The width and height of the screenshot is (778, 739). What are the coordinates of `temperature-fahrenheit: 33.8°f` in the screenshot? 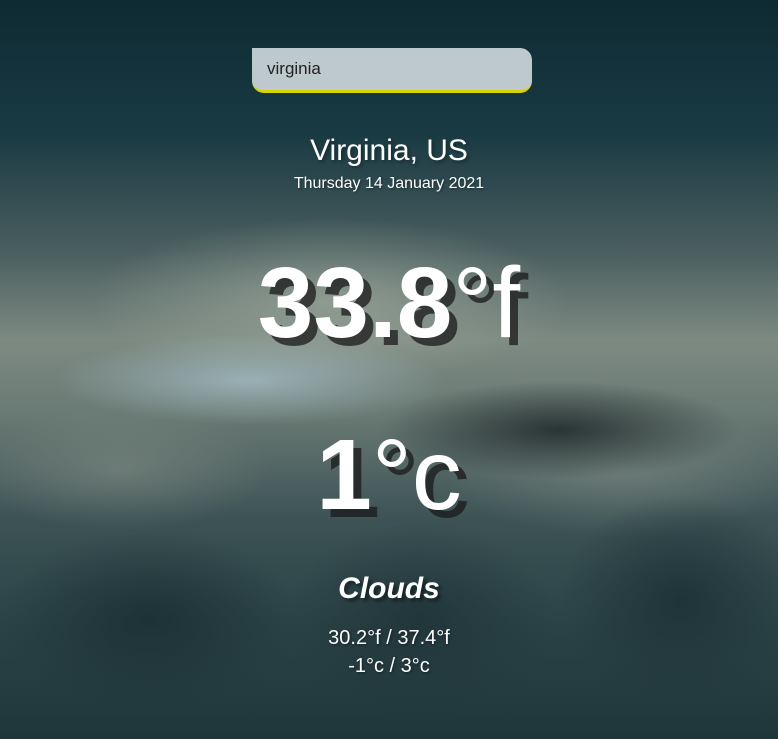 It's located at (389, 303).